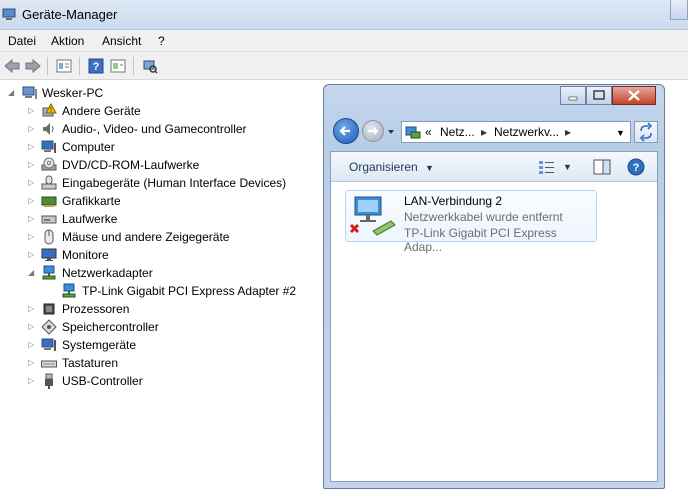 This screenshot has width=688, height=499. I want to click on back-icon, so click(12, 66).